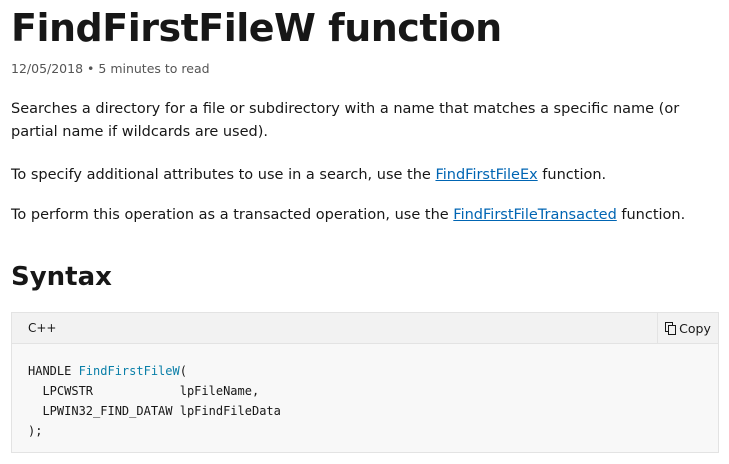 This screenshot has width=729, height=464. What do you see at coordinates (183, 371) in the screenshot?
I see `code-token: (` at bounding box center [183, 371].